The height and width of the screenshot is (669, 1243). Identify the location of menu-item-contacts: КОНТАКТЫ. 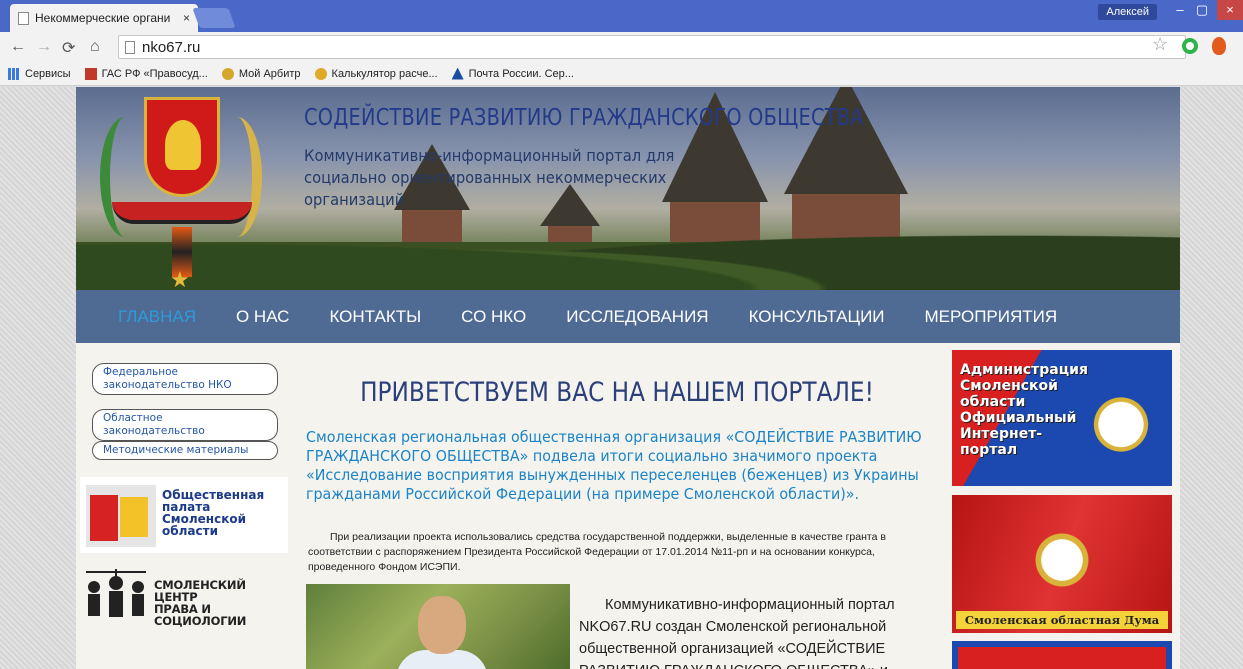
(375, 317).